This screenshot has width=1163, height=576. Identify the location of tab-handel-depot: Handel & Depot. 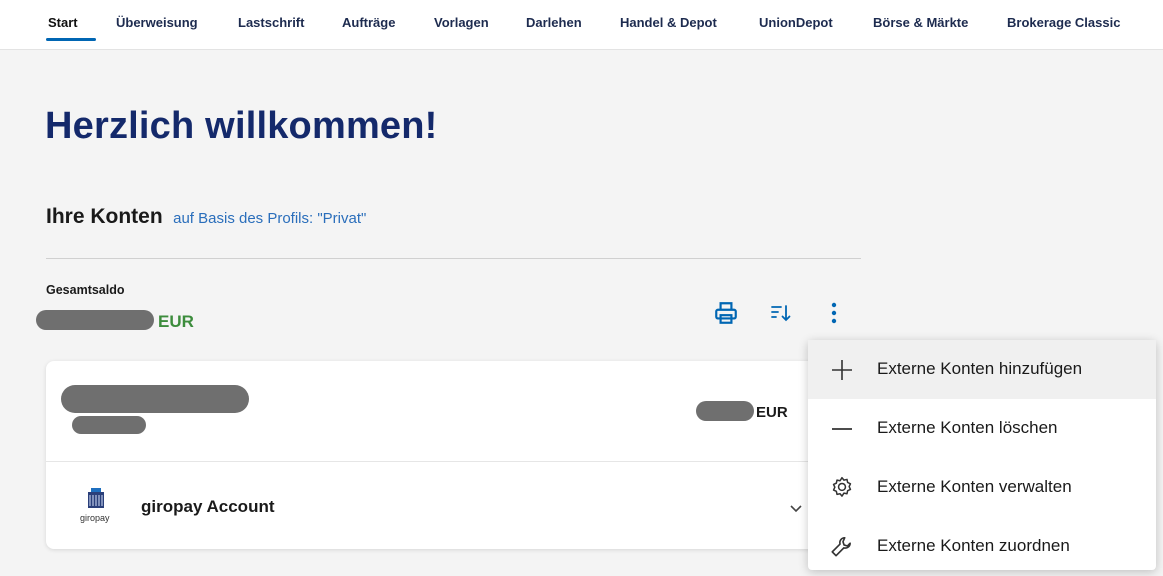
(668, 22).